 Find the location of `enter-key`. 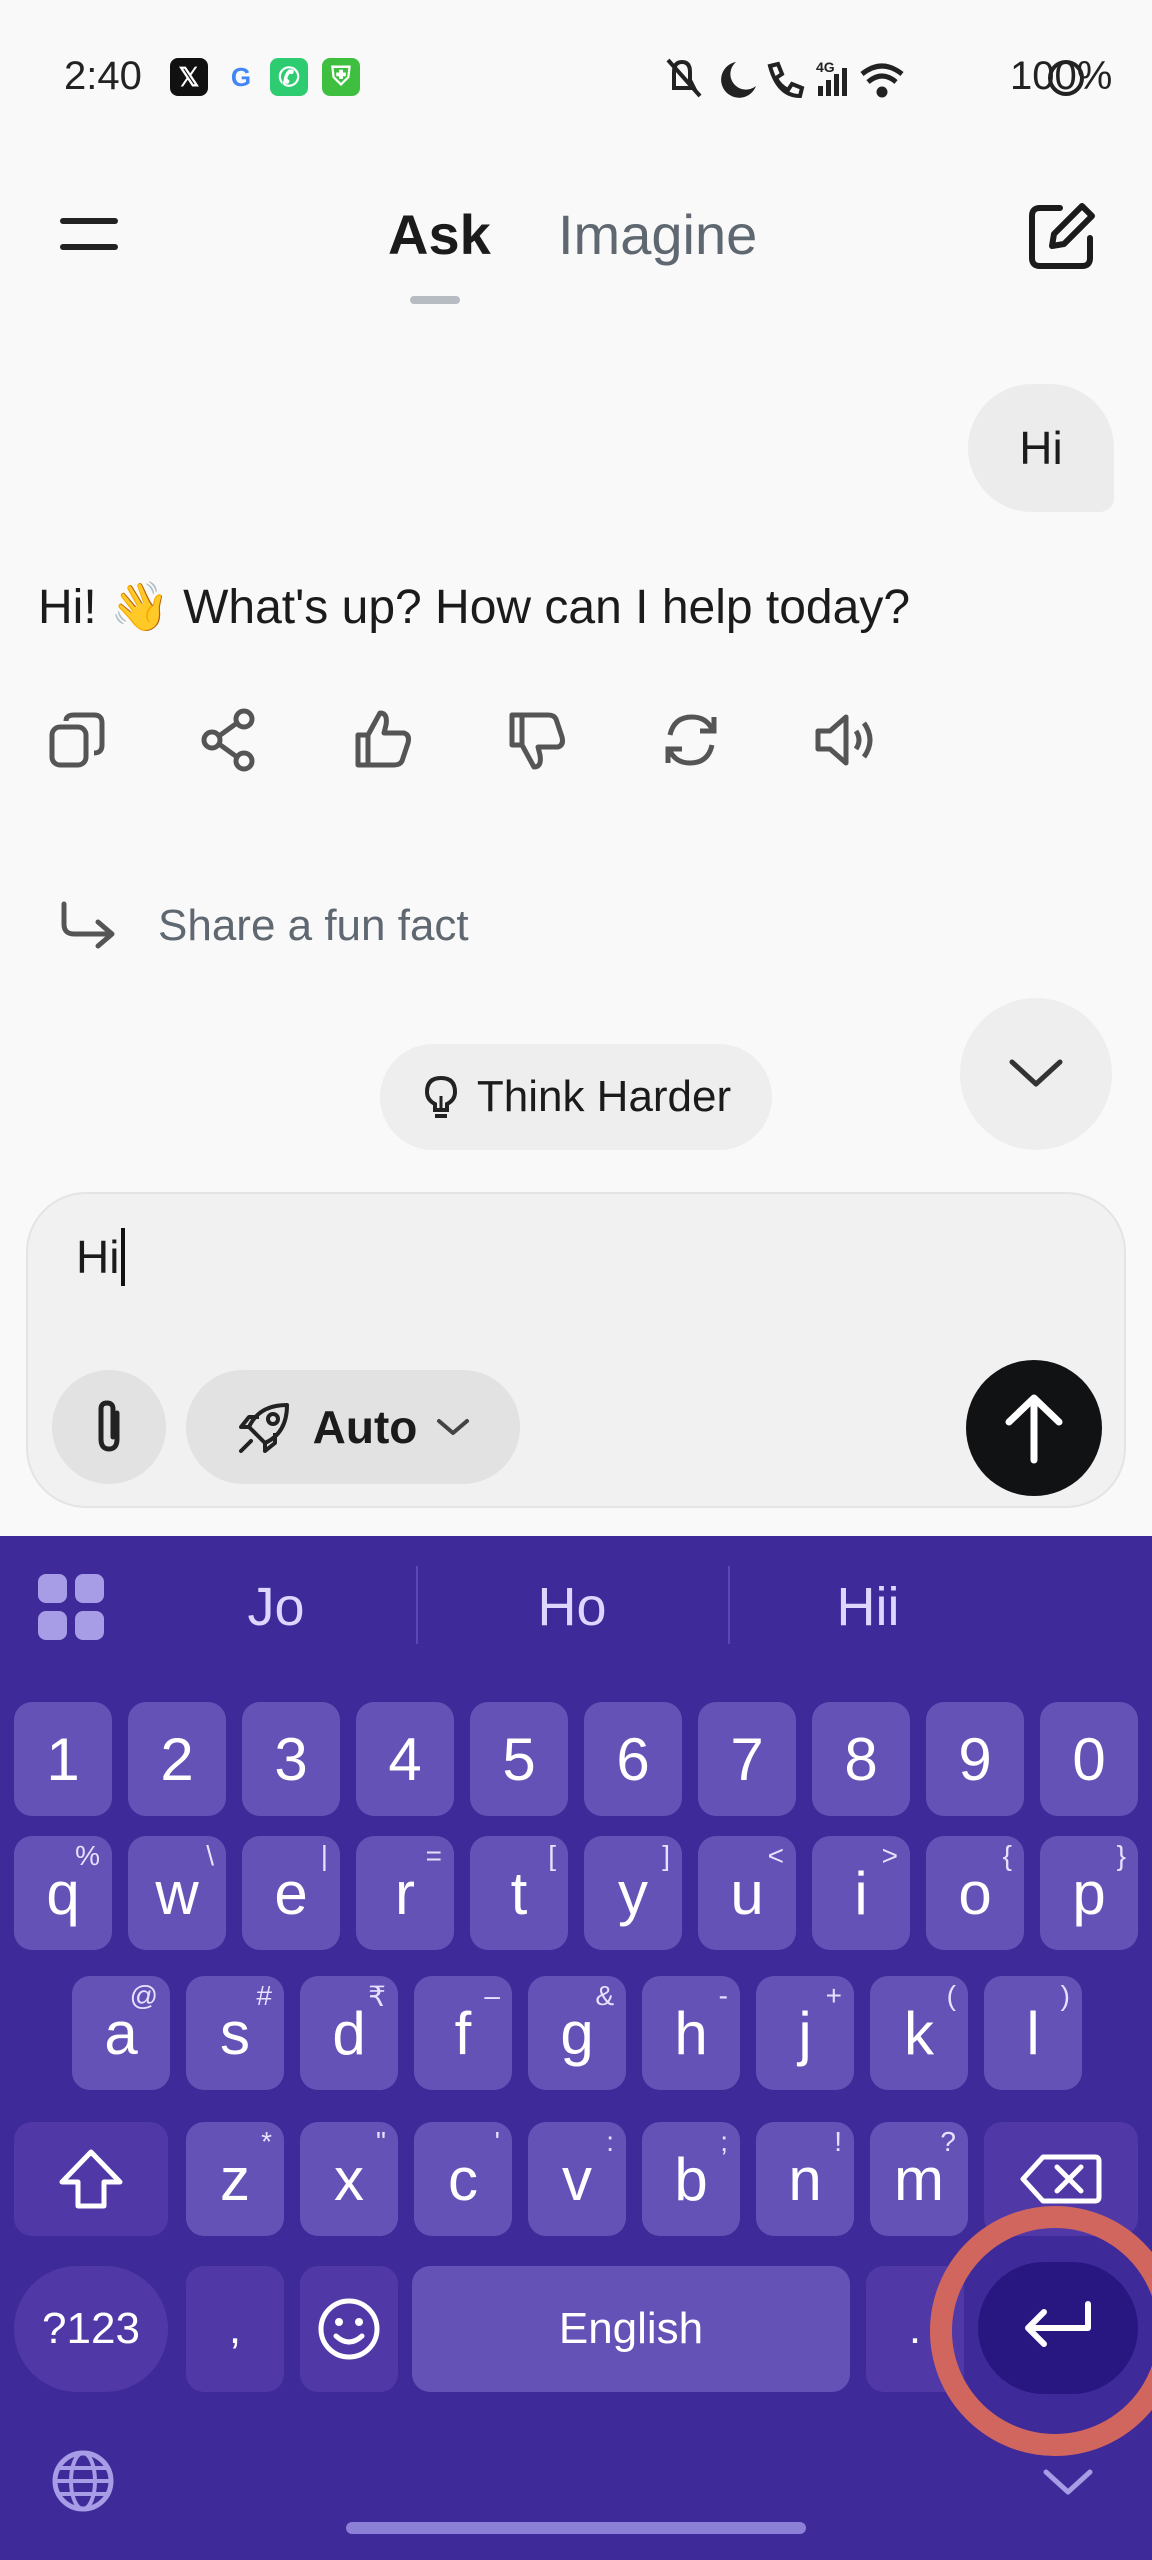

enter-key is located at coordinates (1058, 2328).